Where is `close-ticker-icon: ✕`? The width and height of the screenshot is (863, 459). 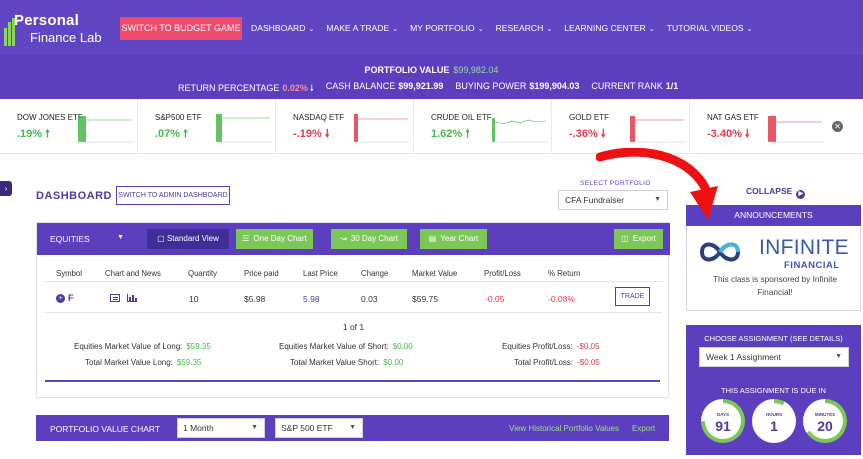
close-ticker-icon: ✕ is located at coordinates (837, 126).